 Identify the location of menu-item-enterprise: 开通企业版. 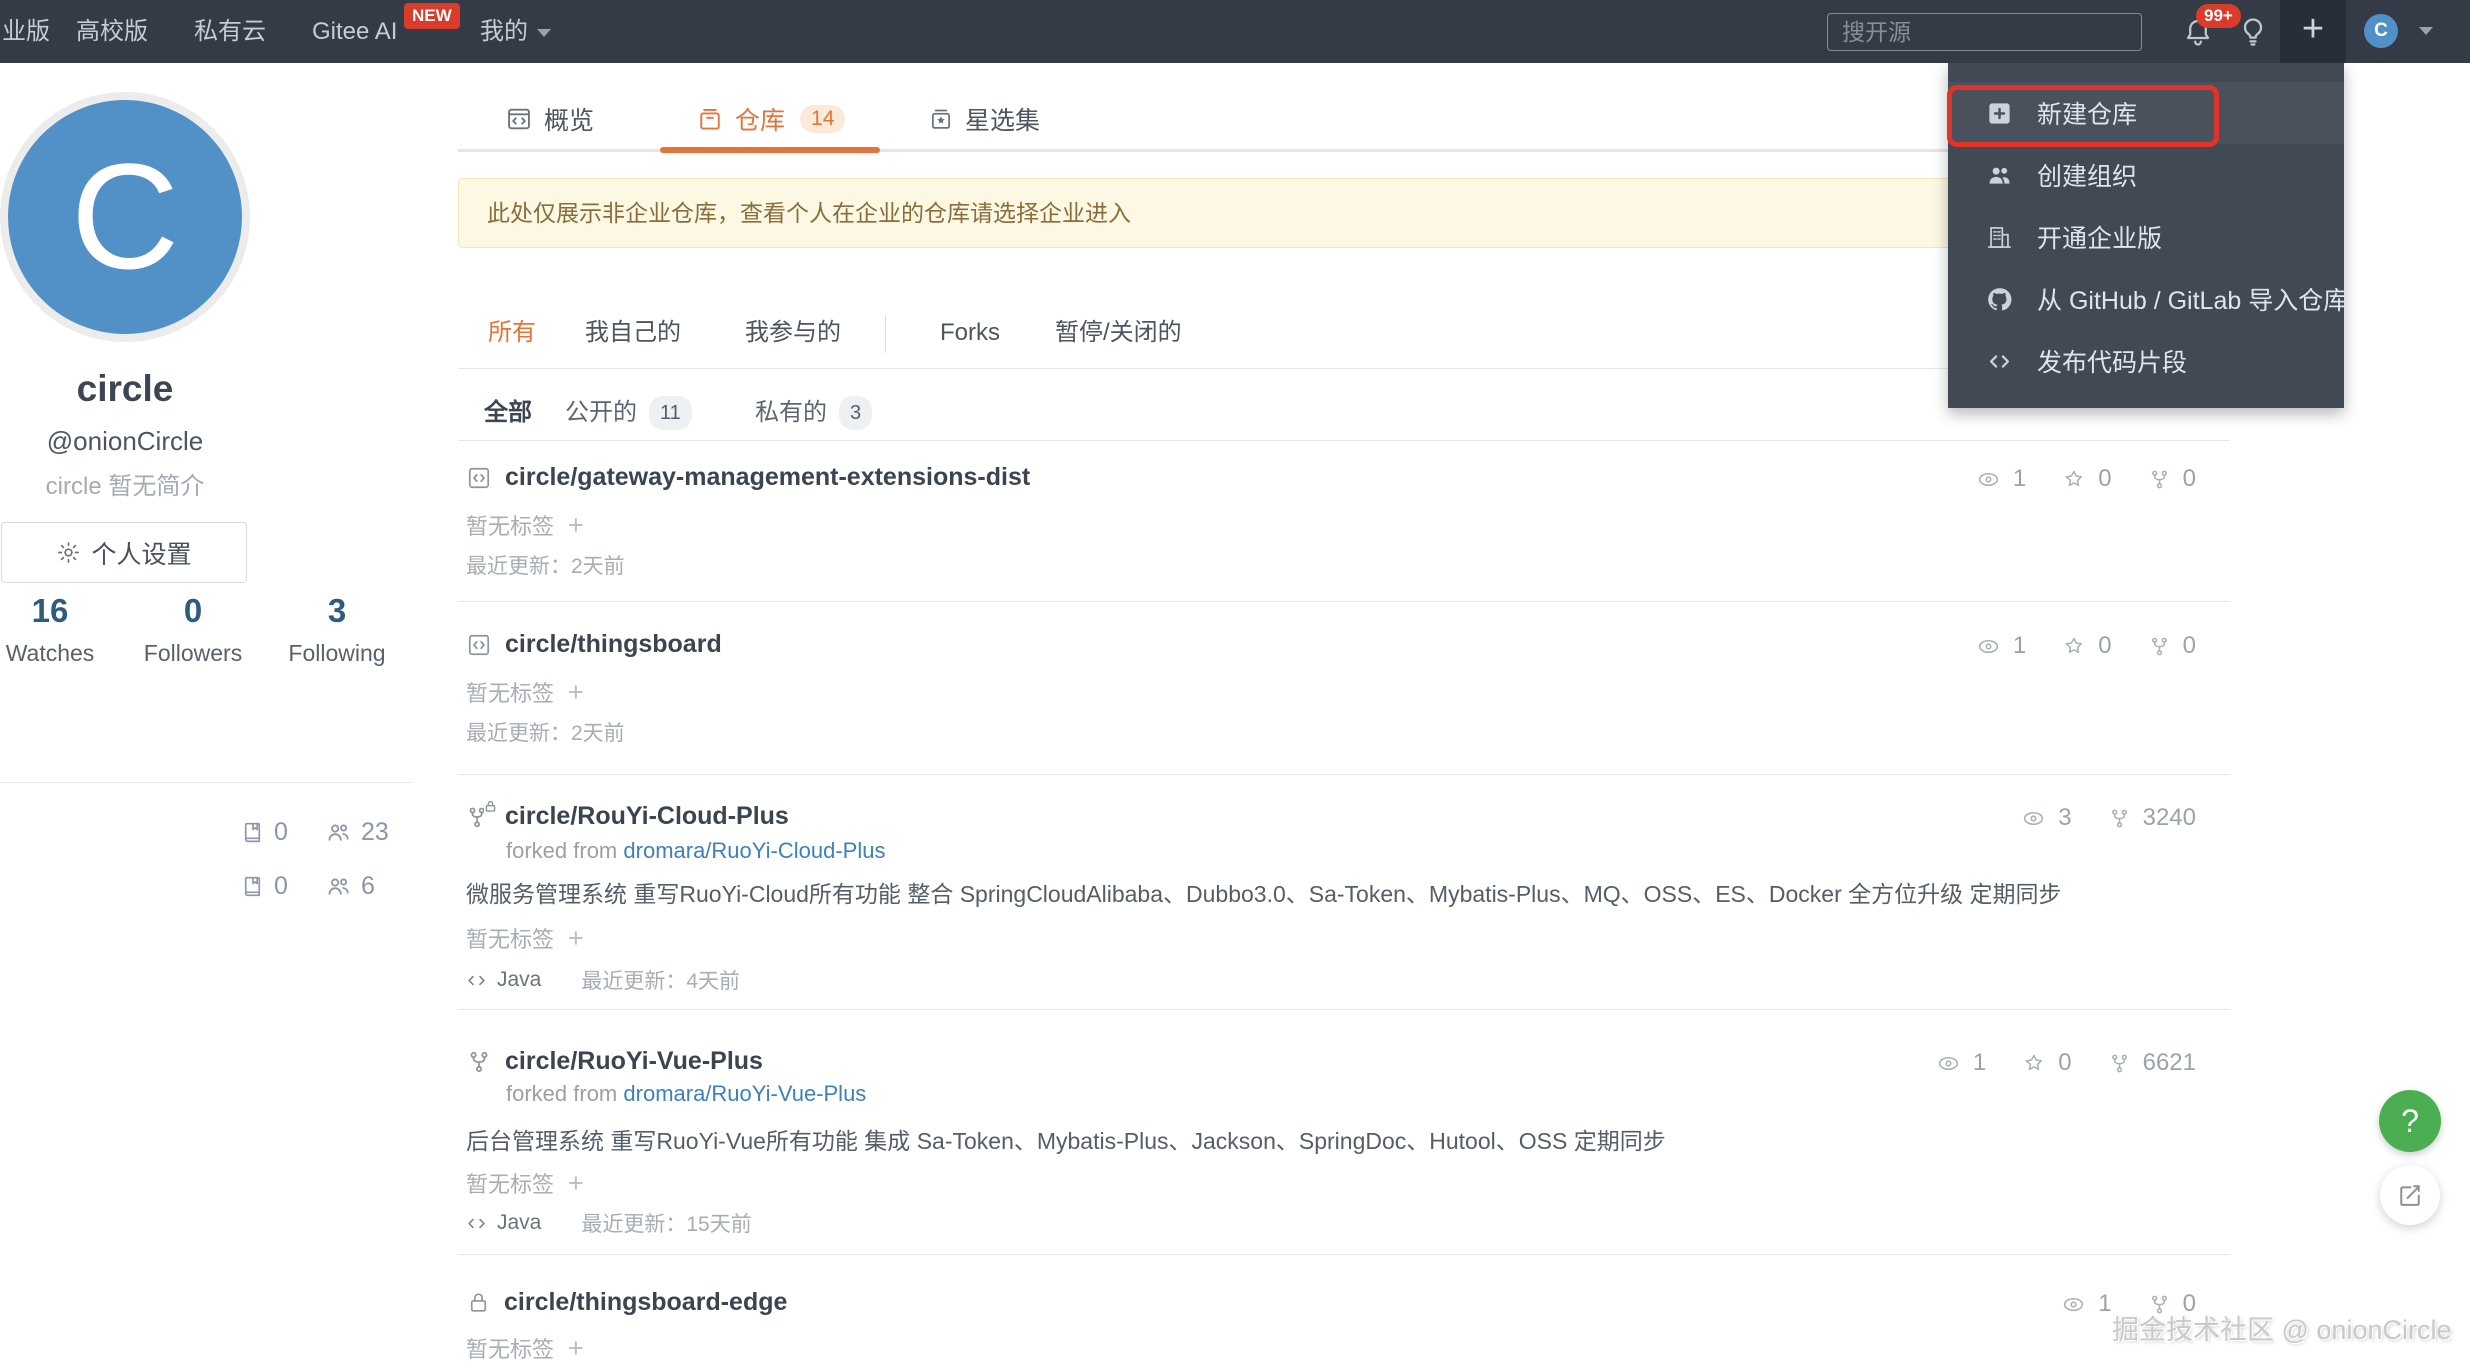
(2146, 237).